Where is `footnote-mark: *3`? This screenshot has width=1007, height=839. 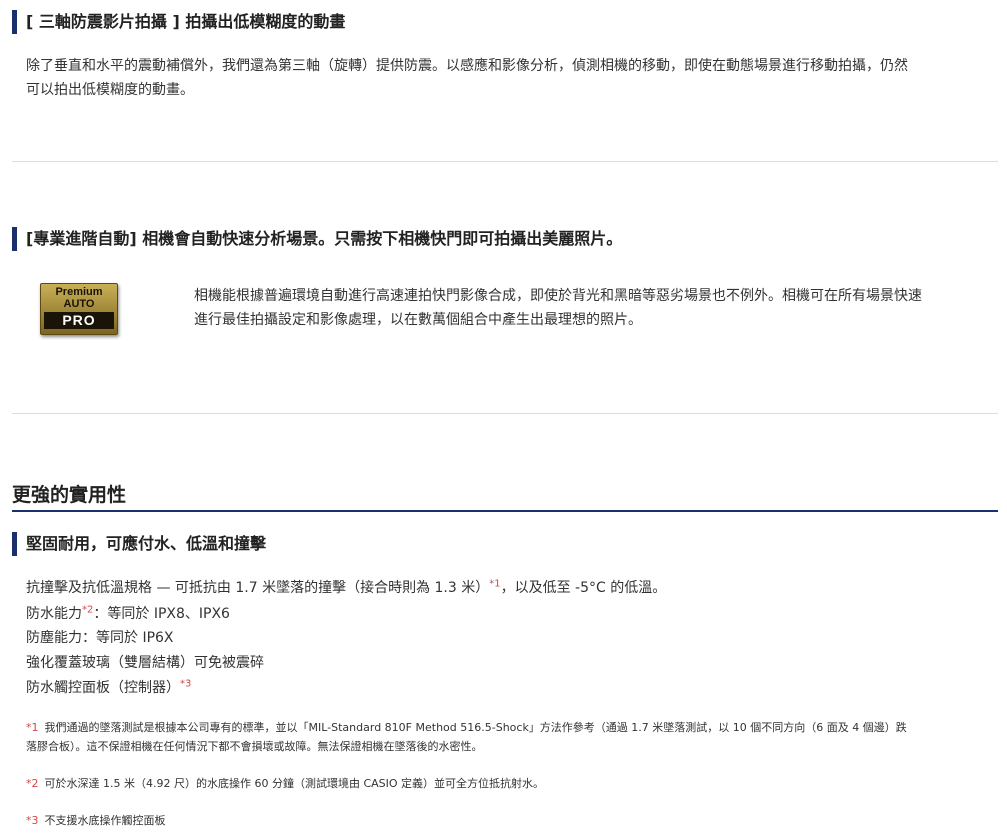
footnote-mark: *3 is located at coordinates (32, 820).